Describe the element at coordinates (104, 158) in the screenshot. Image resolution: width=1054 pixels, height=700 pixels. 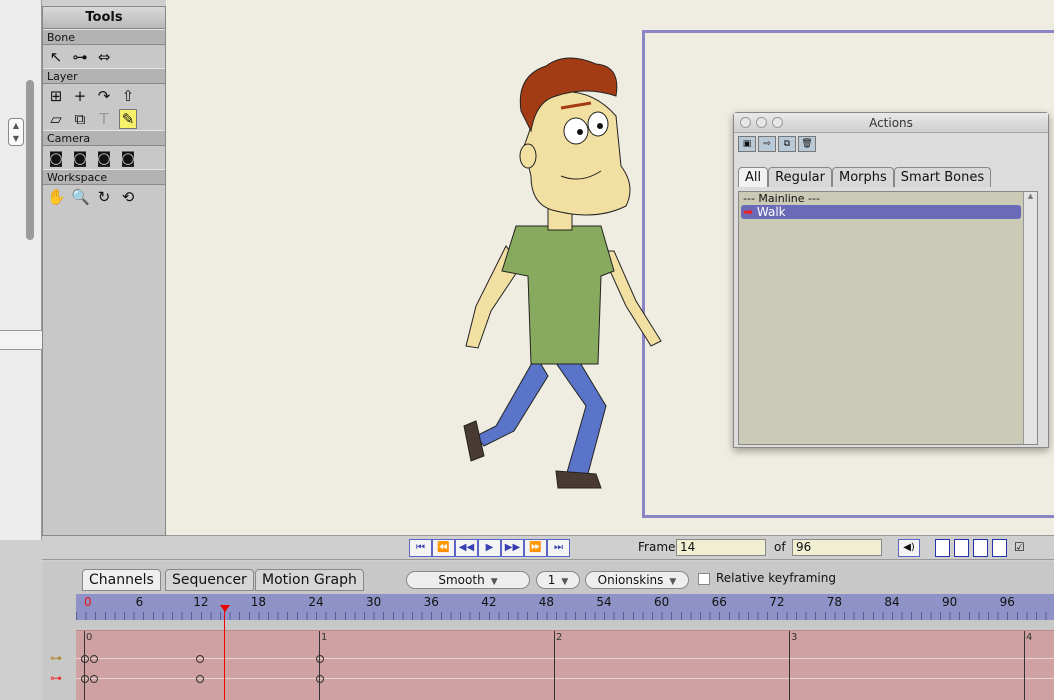
I see `camera-roll-icon: ◙` at that location.